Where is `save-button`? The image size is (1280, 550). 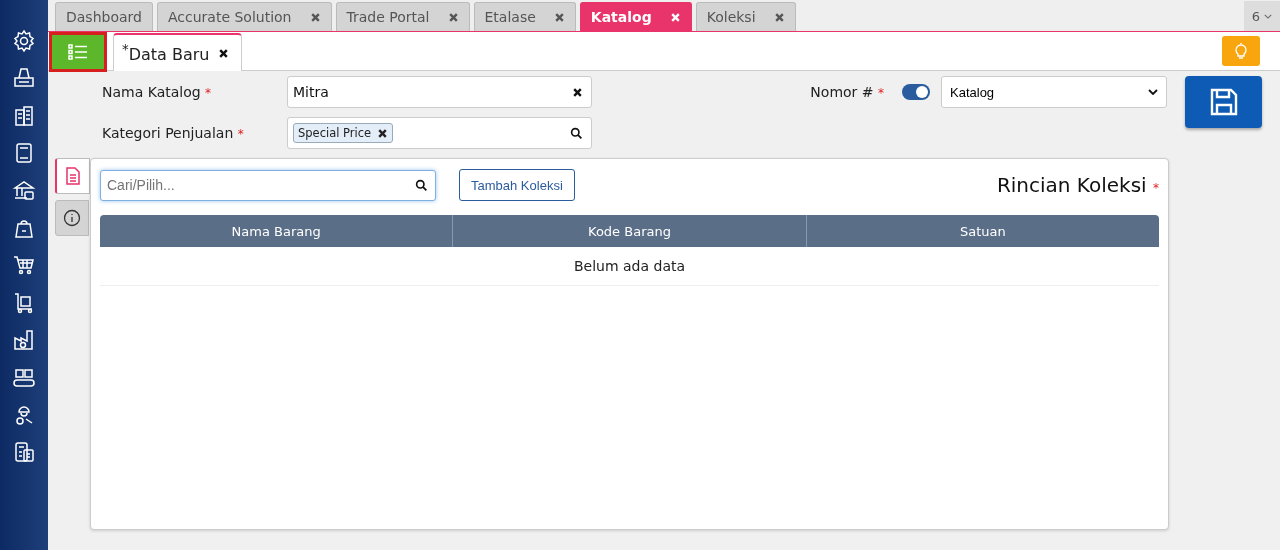
save-button is located at coordinates (1223, 102).